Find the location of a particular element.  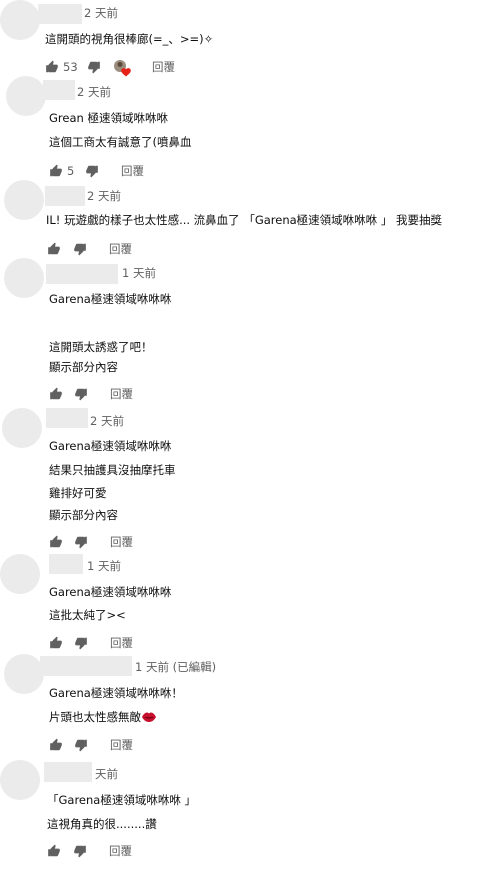

creator-heart-icon is located at coordinates (122, 68).